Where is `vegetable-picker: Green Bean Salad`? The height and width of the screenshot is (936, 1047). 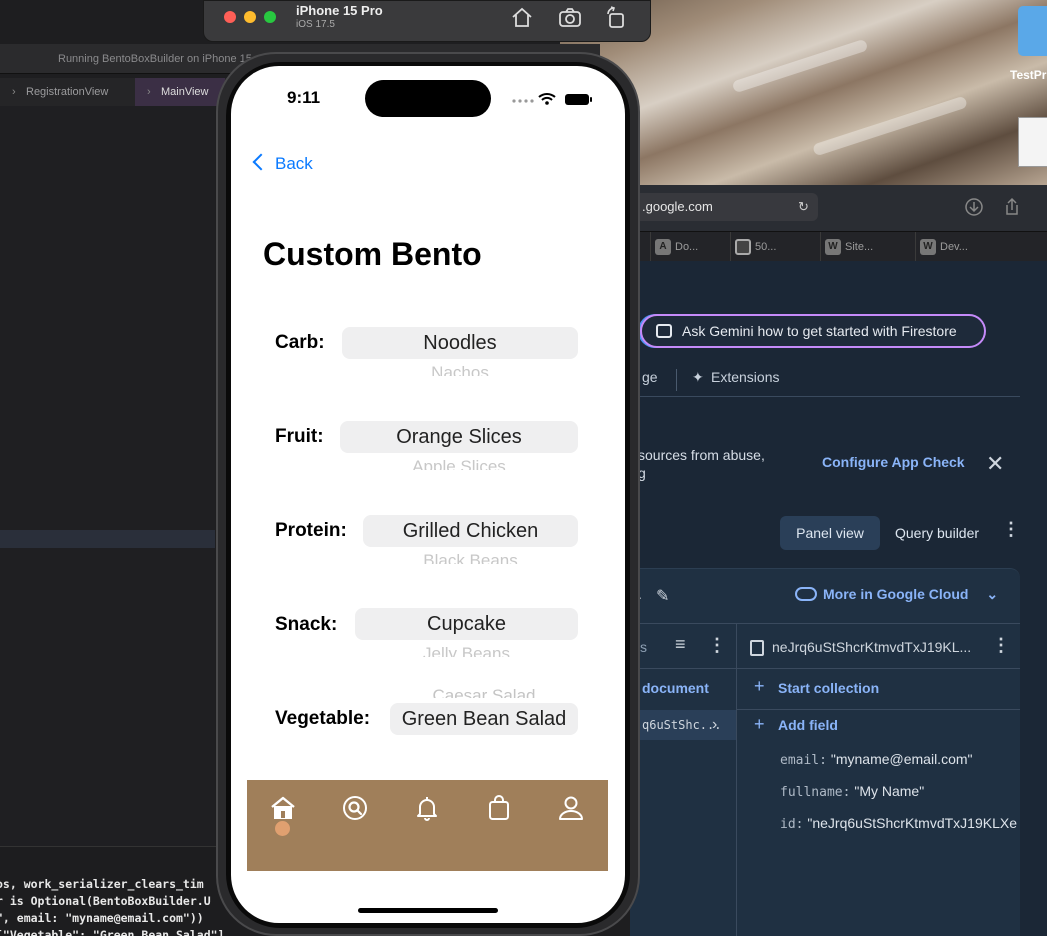
vegetable-picker: Green Bean Salad is located at coordinates (484, 719).